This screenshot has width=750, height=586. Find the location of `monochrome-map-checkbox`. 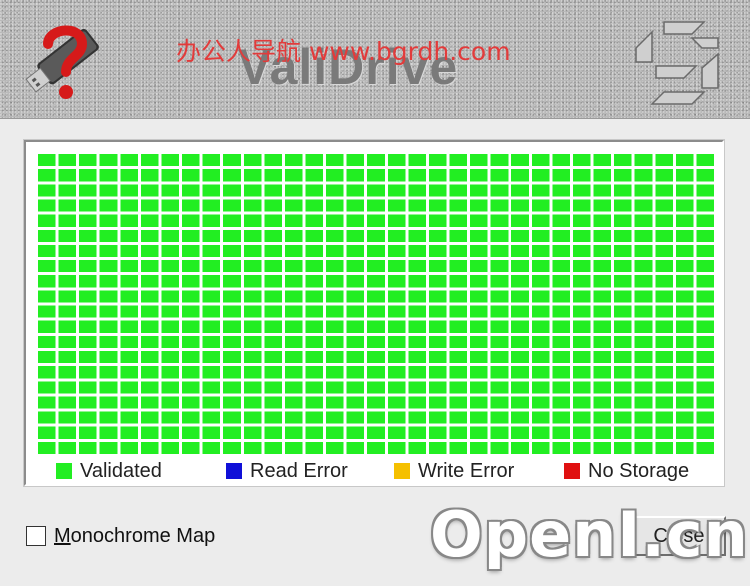

monochrome-map-checkbox is located at coordinates (36, 536).